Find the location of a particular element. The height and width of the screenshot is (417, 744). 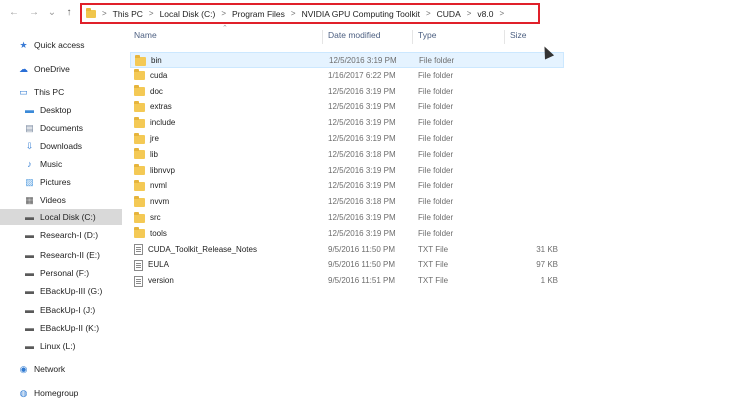

sidebar-item: ▬ Research-II (E:) is located at coordinates (61, 255).